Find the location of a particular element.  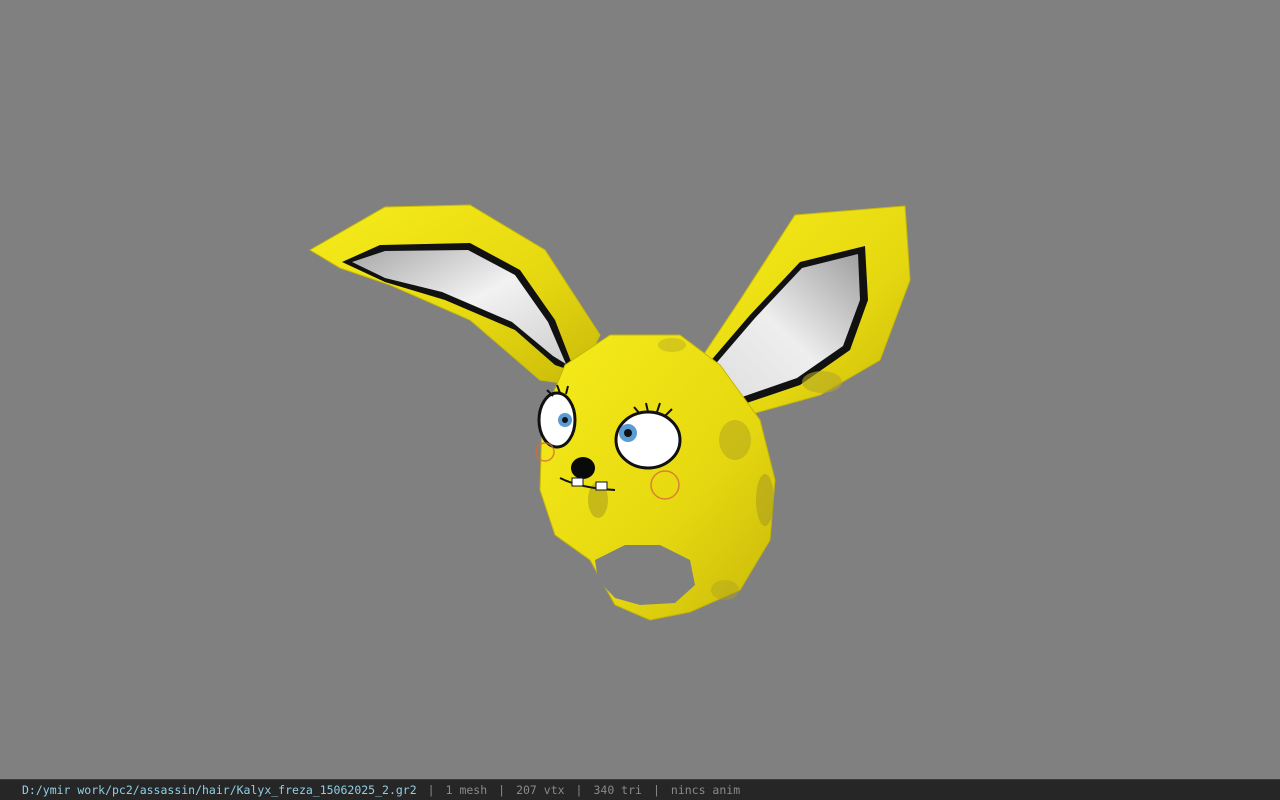

mesh-count: 1 mesh is located at coordinates (466, 790).